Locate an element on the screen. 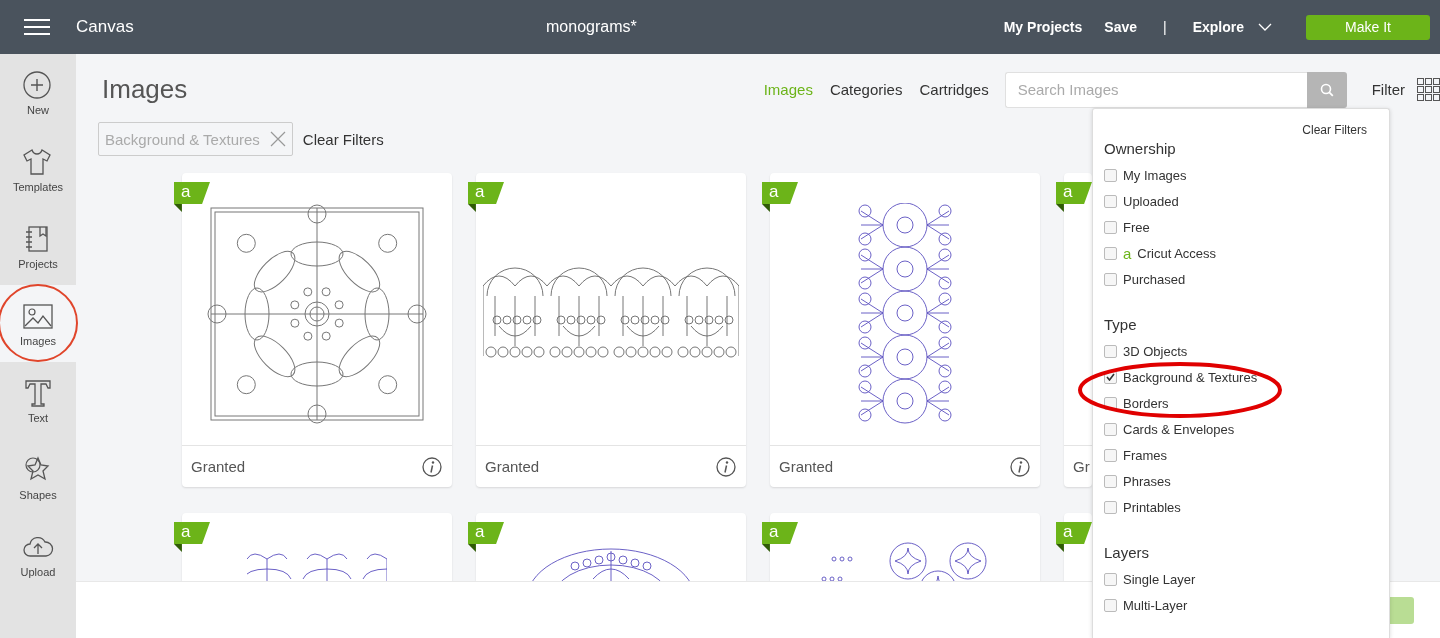 The height and width of the screenshot is (638, 1440). sidebar-item: Upload is located at coordinates (38, 554).